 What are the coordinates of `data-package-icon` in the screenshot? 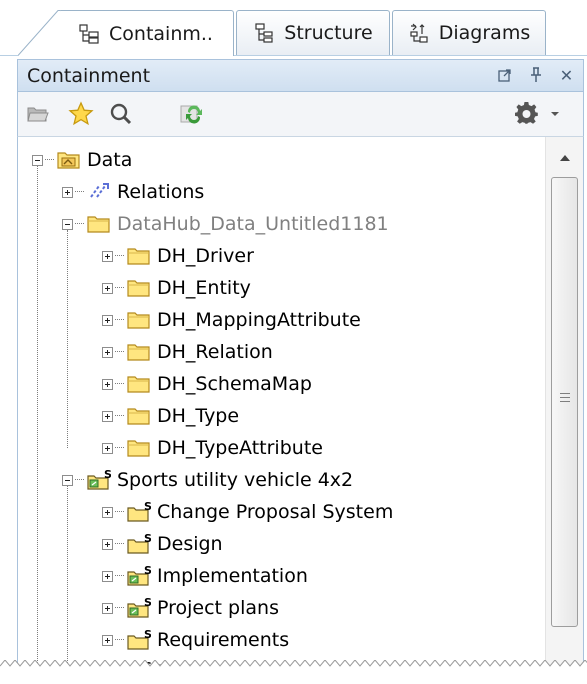 It's located at (72, 160).